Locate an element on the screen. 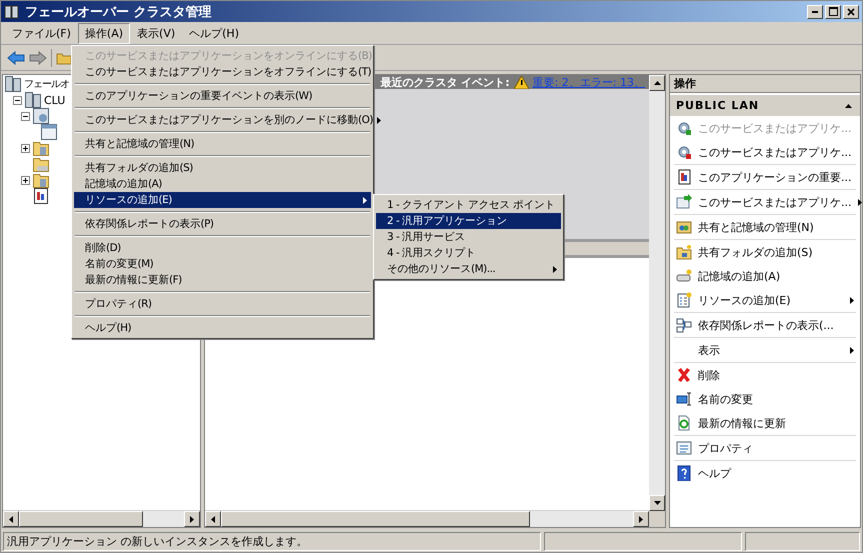 This screenshot has width=863, height=553. tree-item: CLU is located at coordinates (55, 100).